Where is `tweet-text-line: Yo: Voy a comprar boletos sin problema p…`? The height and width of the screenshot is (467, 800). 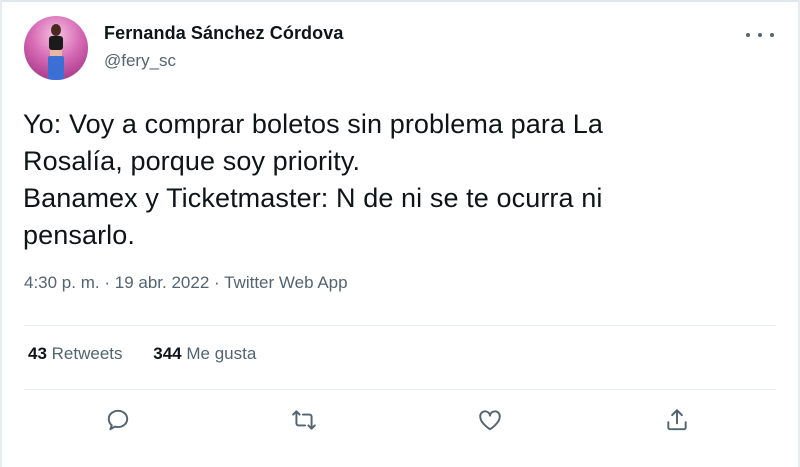 tweet-text-line: Yo: Voy a comprar boletos sin problema p… is located at coordinates (313, 124).